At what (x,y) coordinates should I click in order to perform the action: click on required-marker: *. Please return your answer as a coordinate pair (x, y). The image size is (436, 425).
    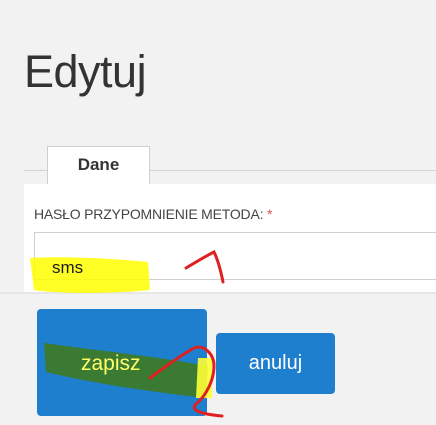
    Looking at the image, I should click on (269, 214).